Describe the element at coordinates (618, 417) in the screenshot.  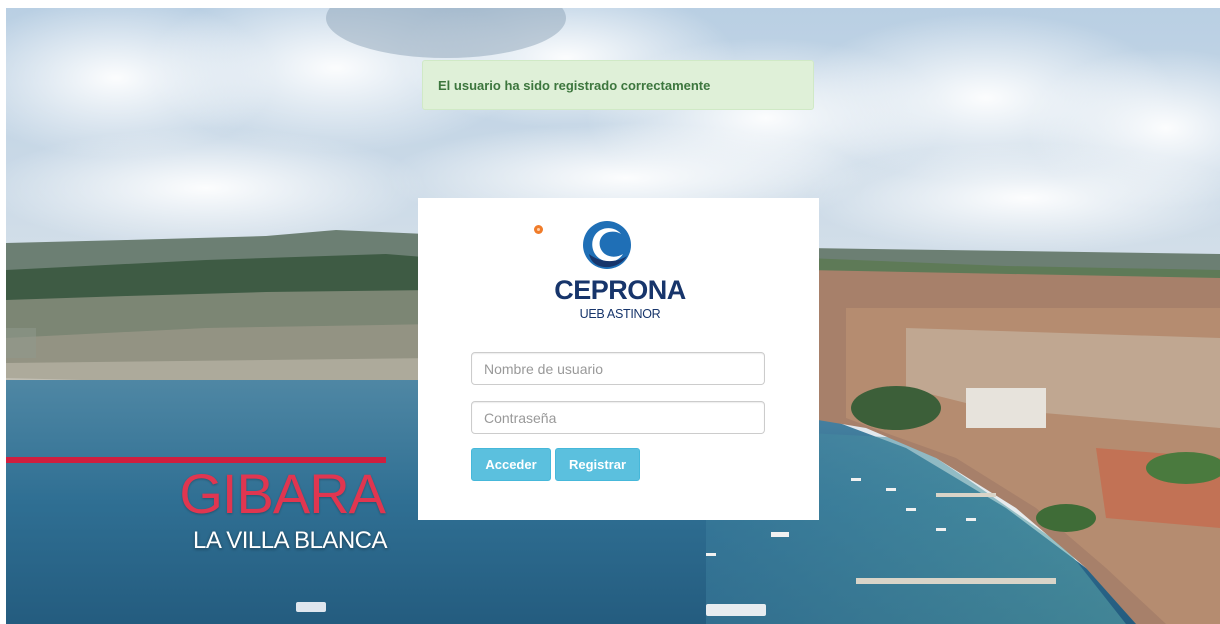
I see `password-input` at that location.